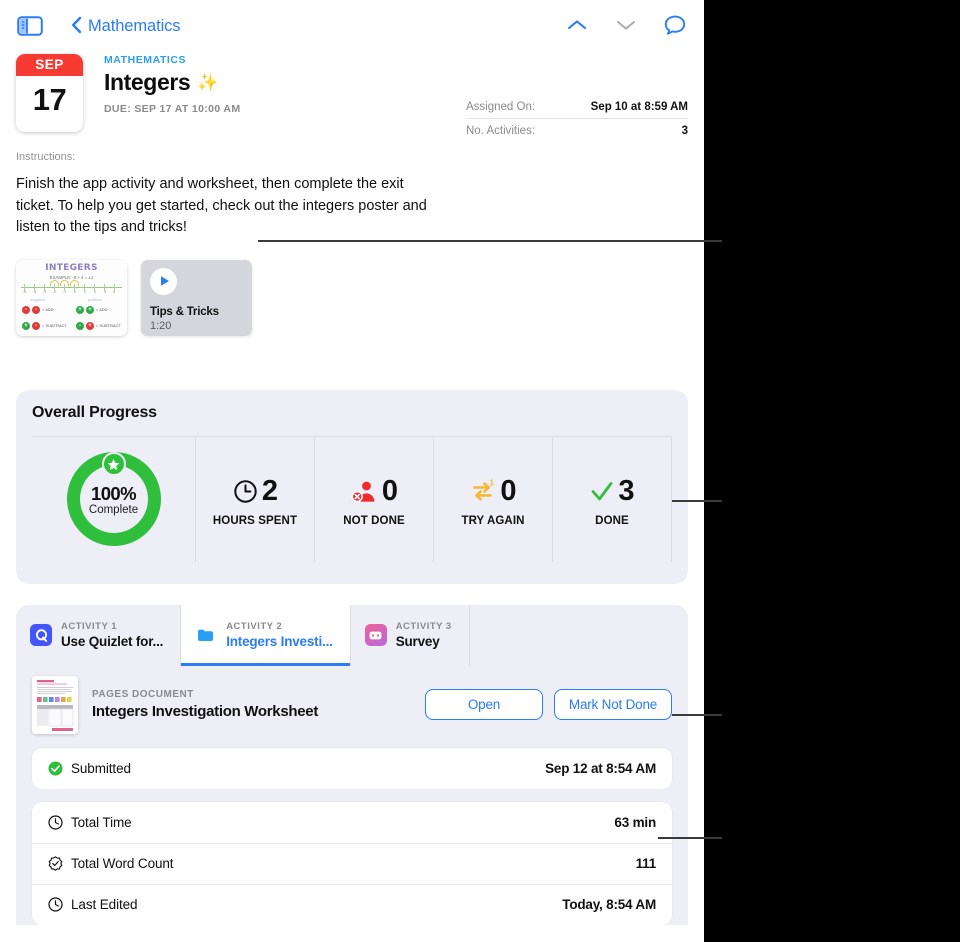 This screenshot has height=942, width=960. Describe the element at coordinates (114, 493) in the screenshot. I see `progress-percent: 100%` at that location.